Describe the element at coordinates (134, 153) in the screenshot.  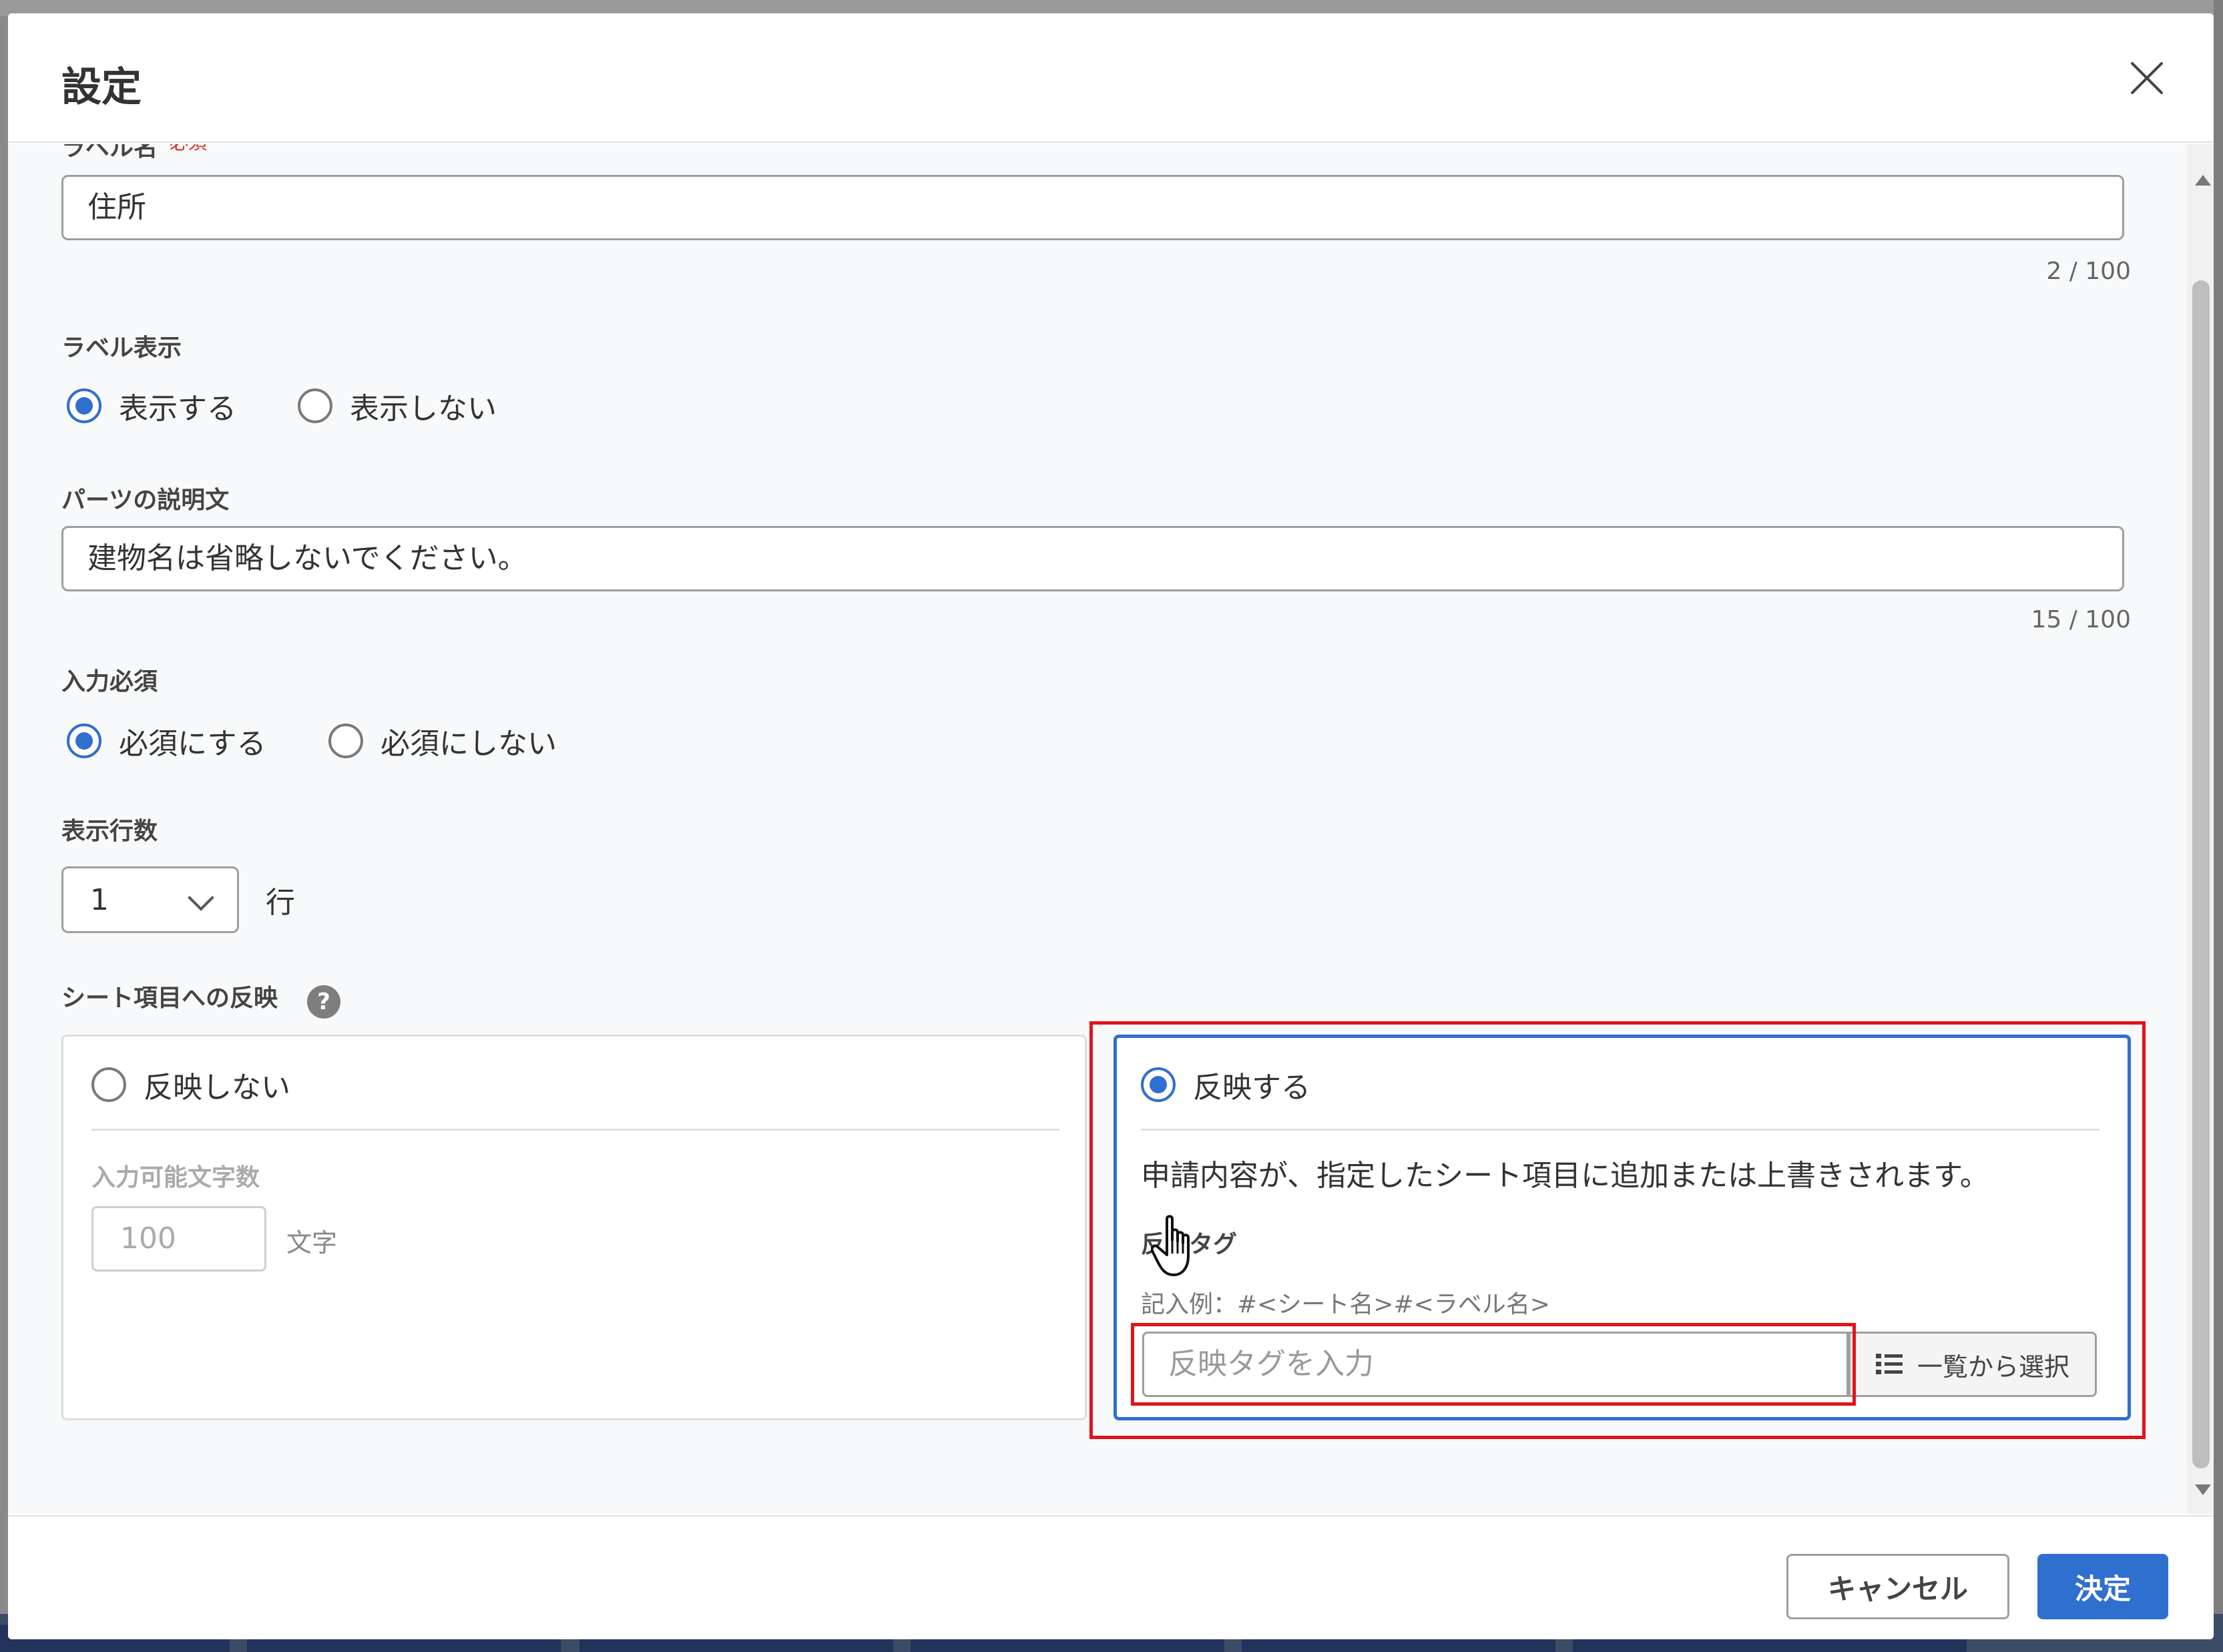
I see `label-name-label: ラベル名*必須` at that location.